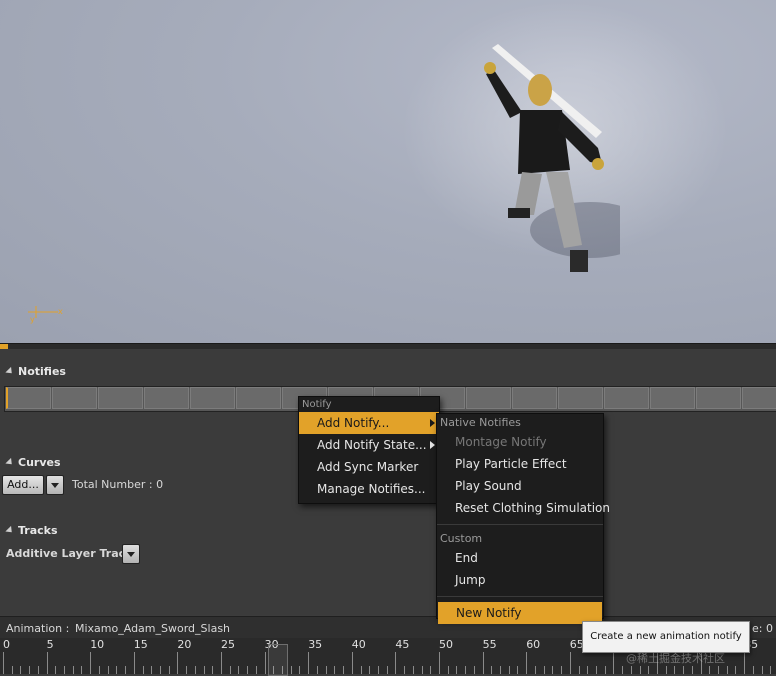 The height and width of the screenshot is (676, 776). I want to click on watermark: @稀土掘金技术社区, so click(675, 658).